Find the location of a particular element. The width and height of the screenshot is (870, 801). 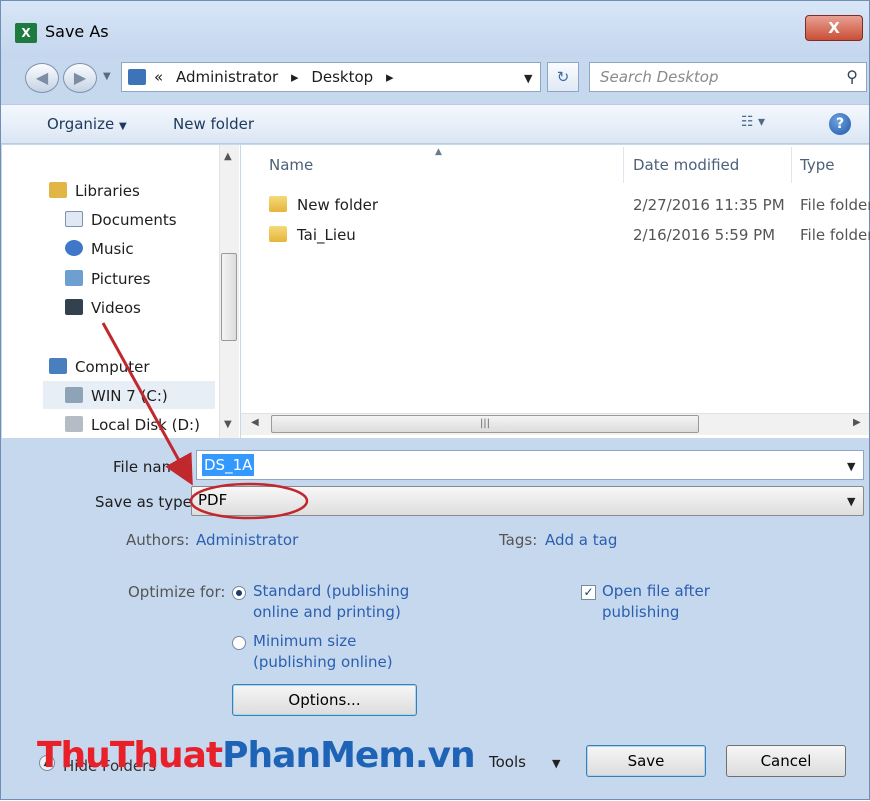

file-name-label: File name: is located at coordinates (152, 467).